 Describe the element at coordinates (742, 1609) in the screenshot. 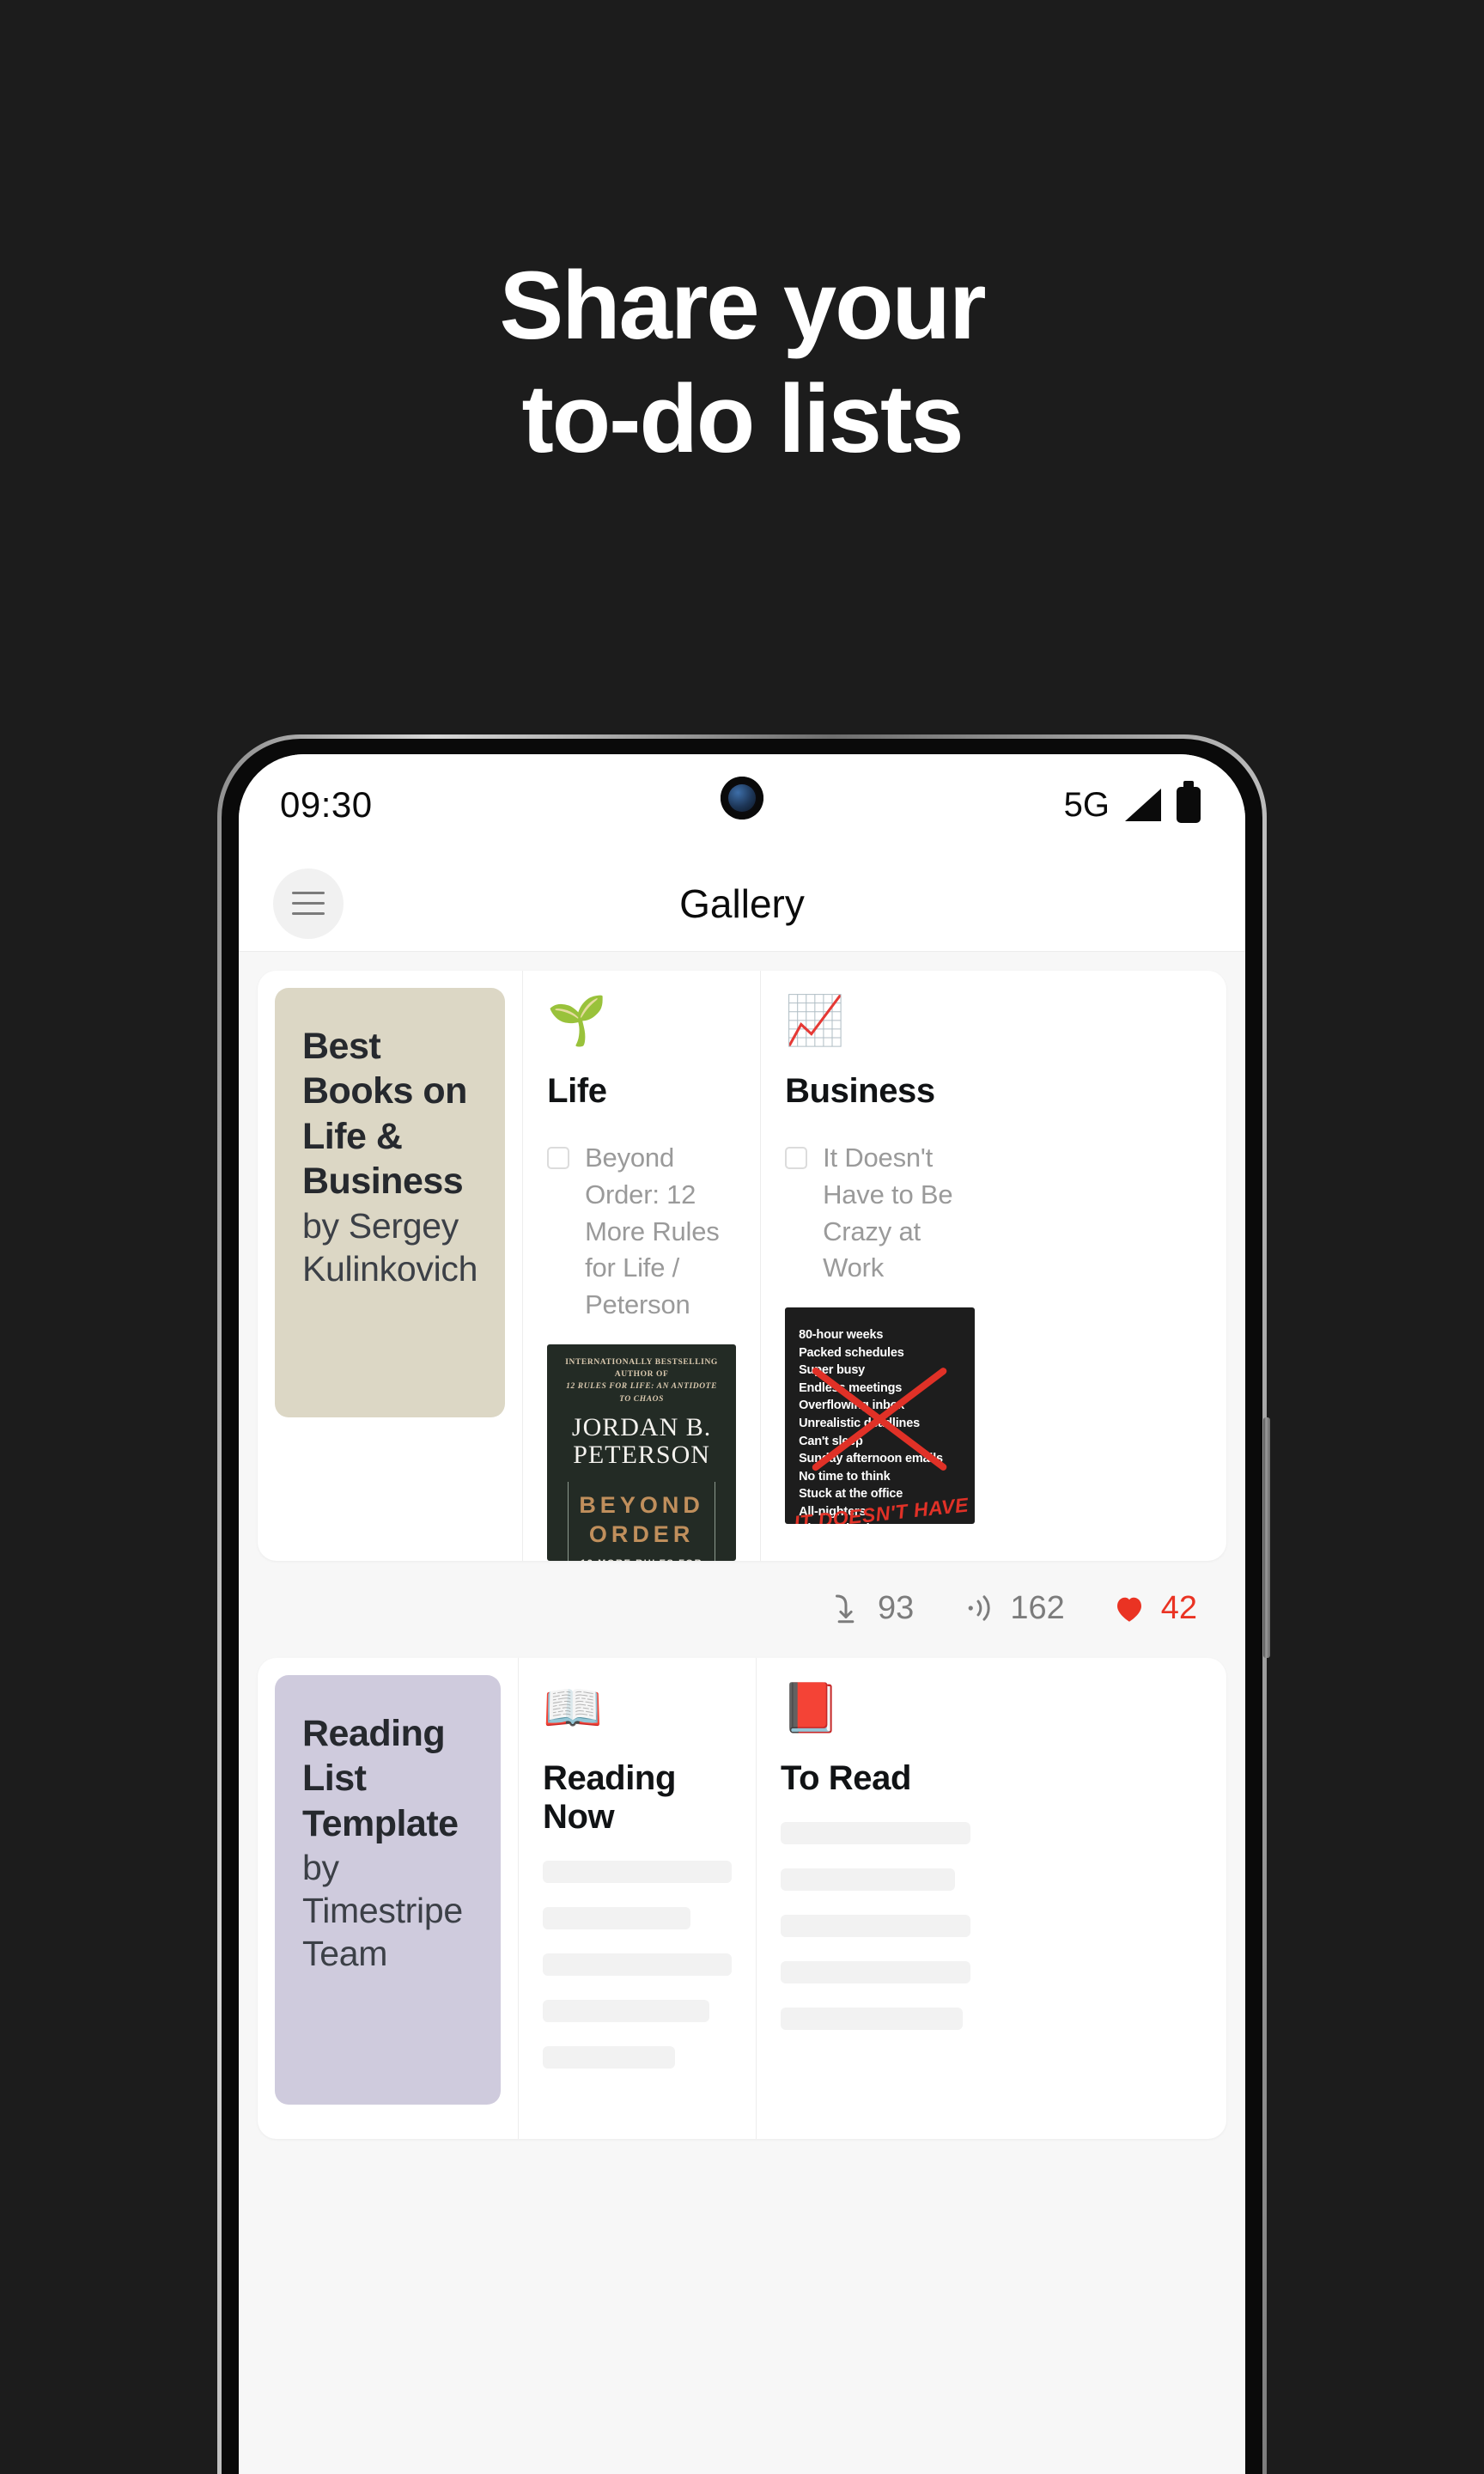

I see `card-stats-row: 93 162 42` at that location.